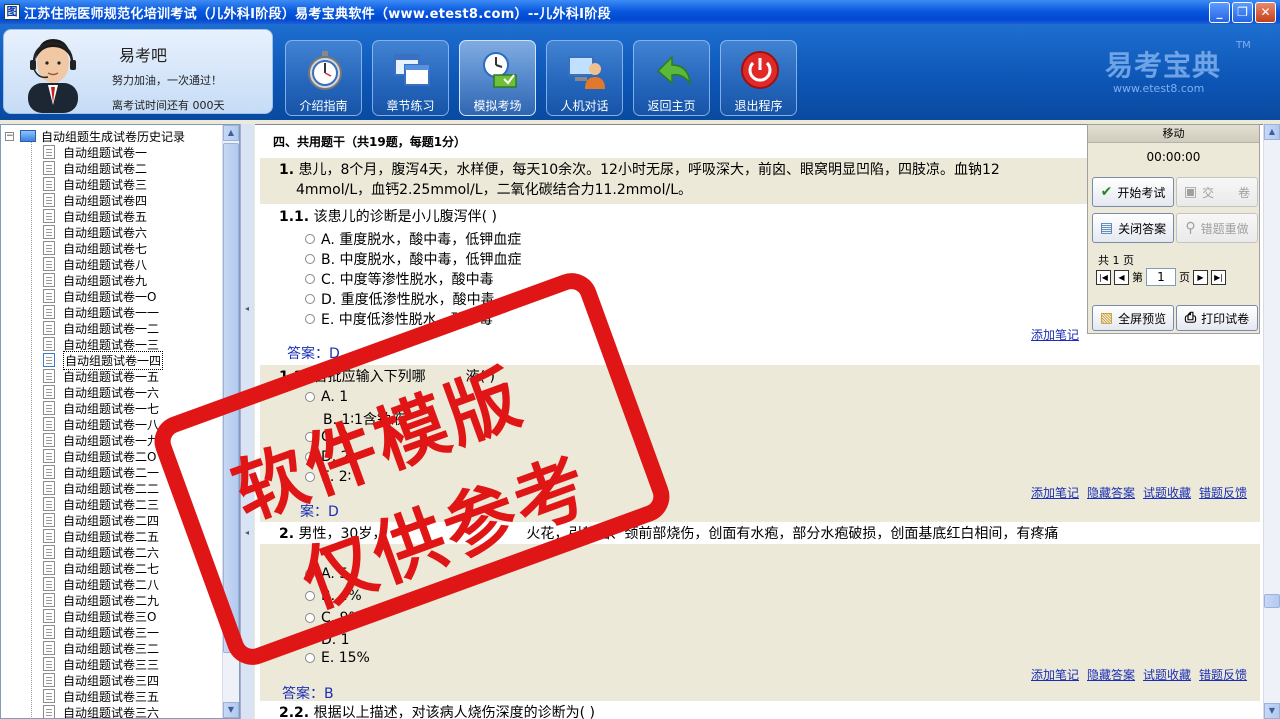  What do you see at coordinates (101, 711) in the screenshot?
I see `tree-item: 自动组题试卷三六` at bounding box center [101, 711].